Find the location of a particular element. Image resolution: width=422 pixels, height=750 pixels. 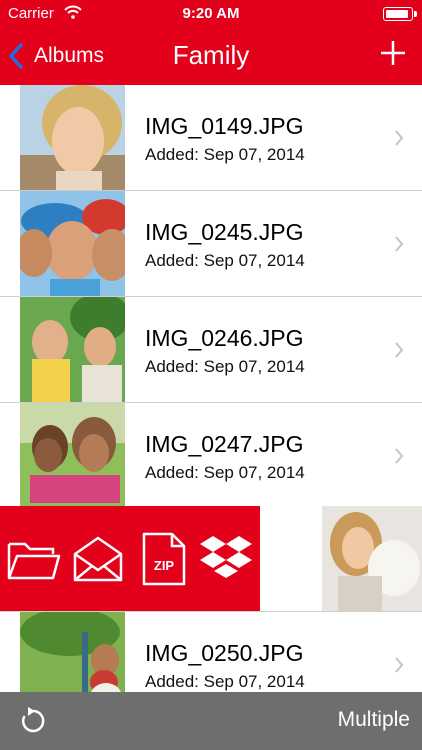

multiple-button: Multiple is located at coordinates (374, 720).